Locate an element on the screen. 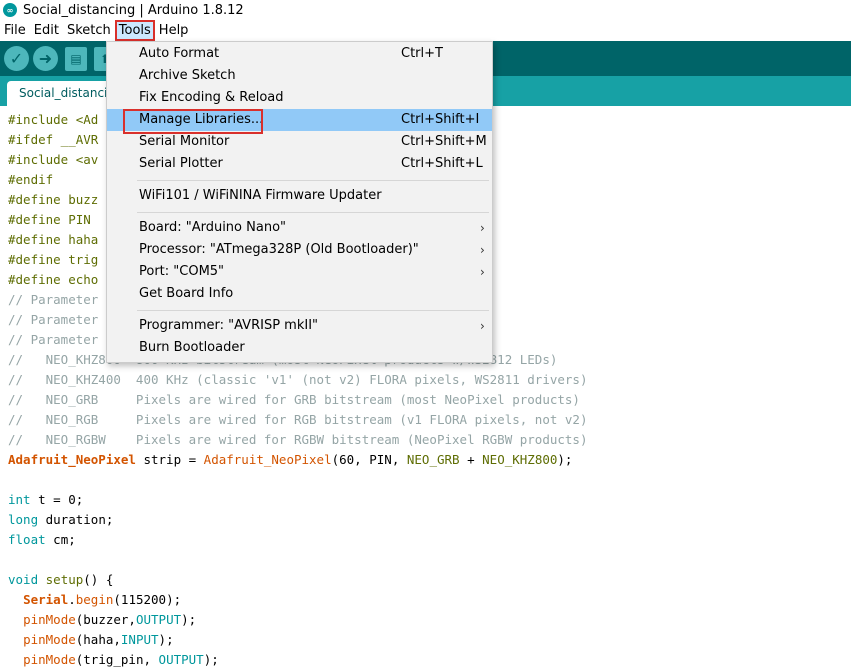 This screenshot has height=670, width=851. upload-button: ➜ is located at coordinates (45, 58).